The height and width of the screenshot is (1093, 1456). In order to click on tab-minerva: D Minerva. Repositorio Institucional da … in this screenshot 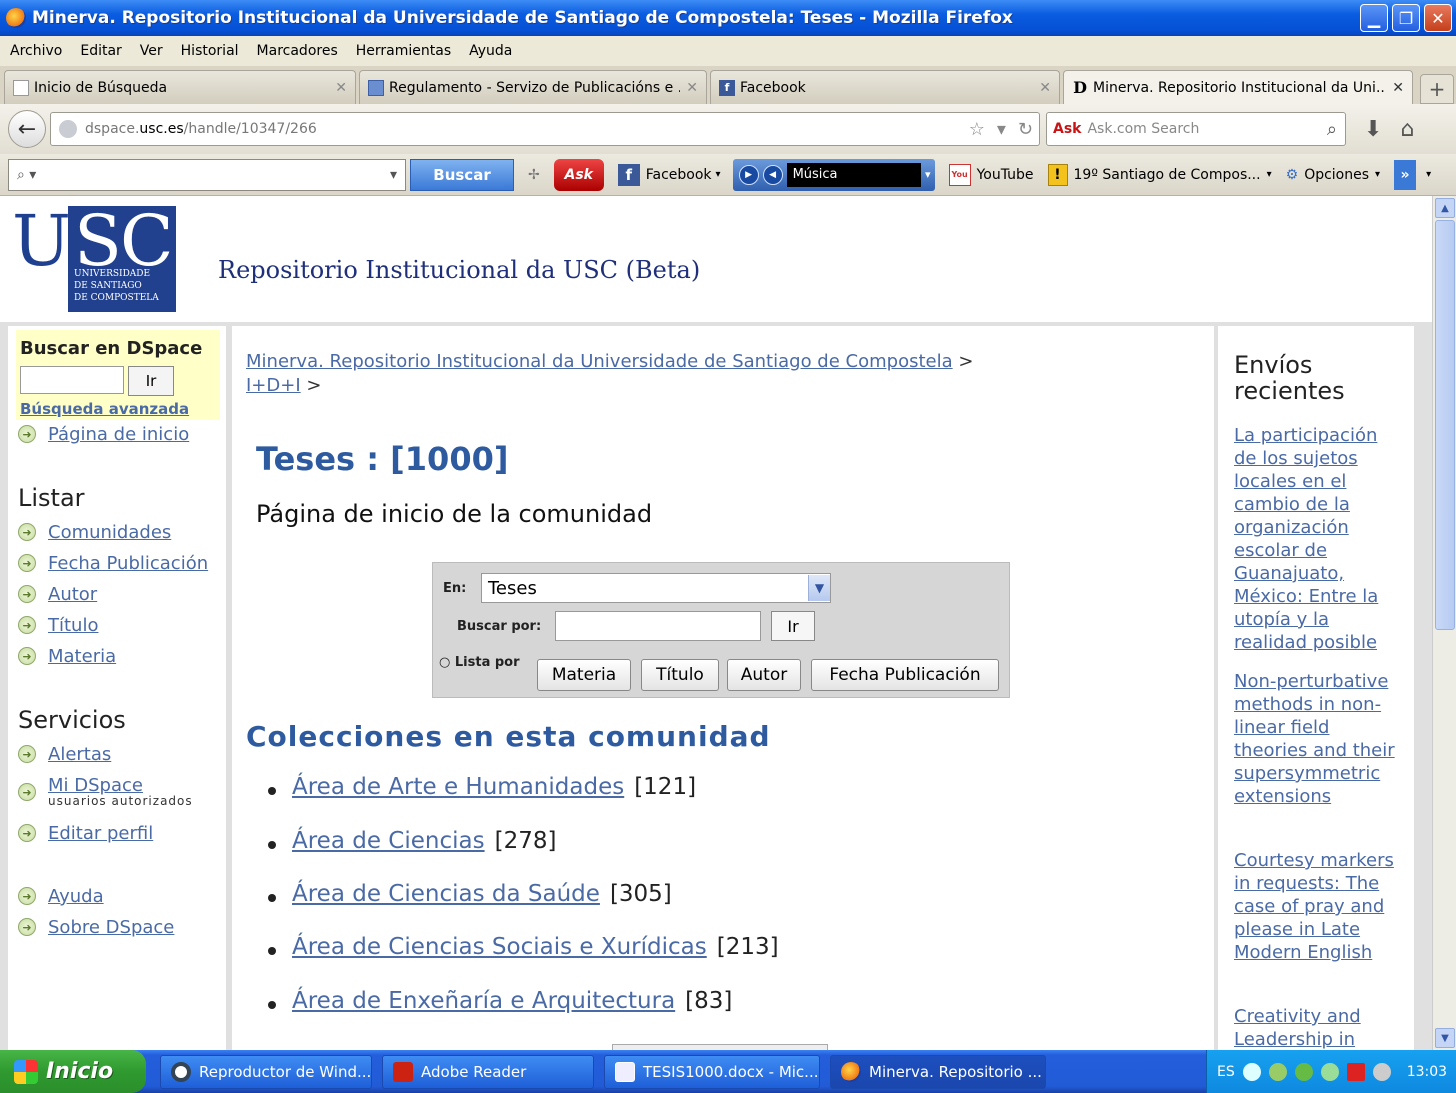, I will do `click(1238, 87)`.